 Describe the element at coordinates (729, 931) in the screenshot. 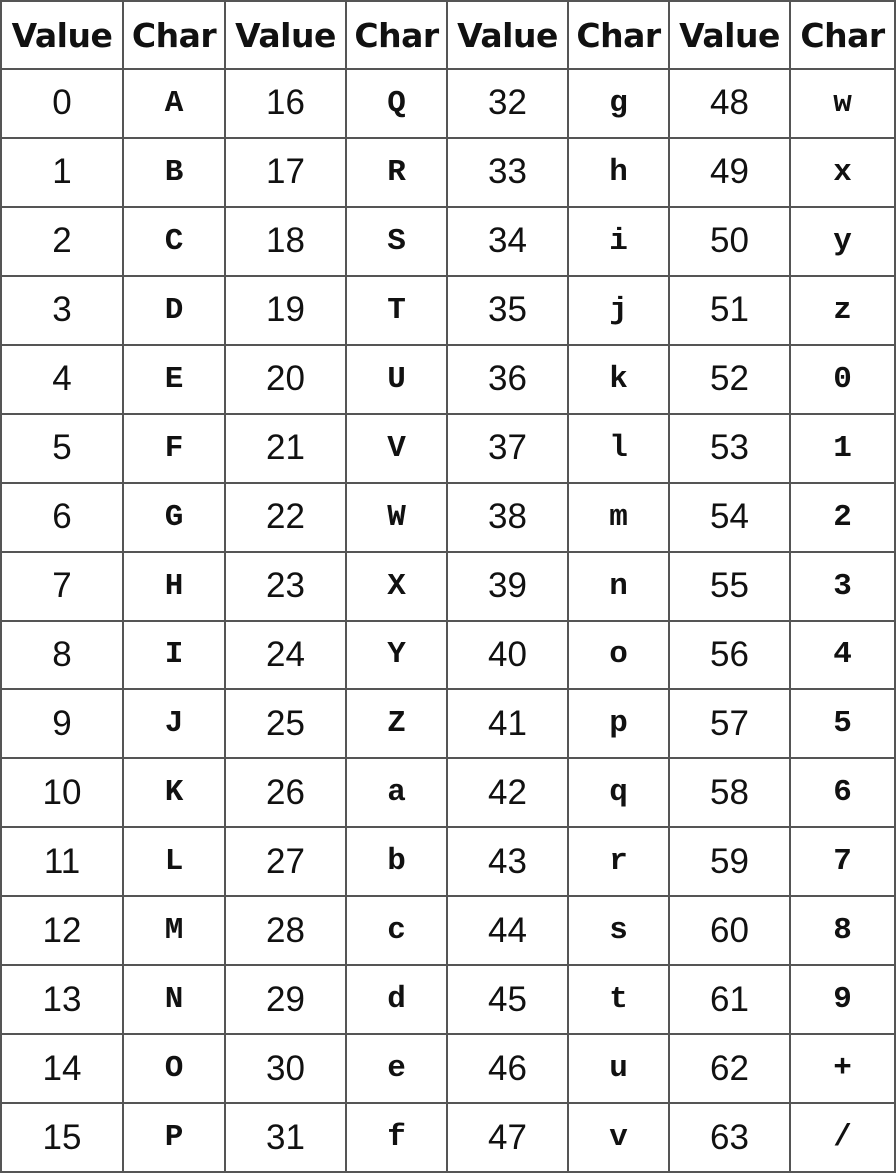

I see `value-cell: 60` at that location.